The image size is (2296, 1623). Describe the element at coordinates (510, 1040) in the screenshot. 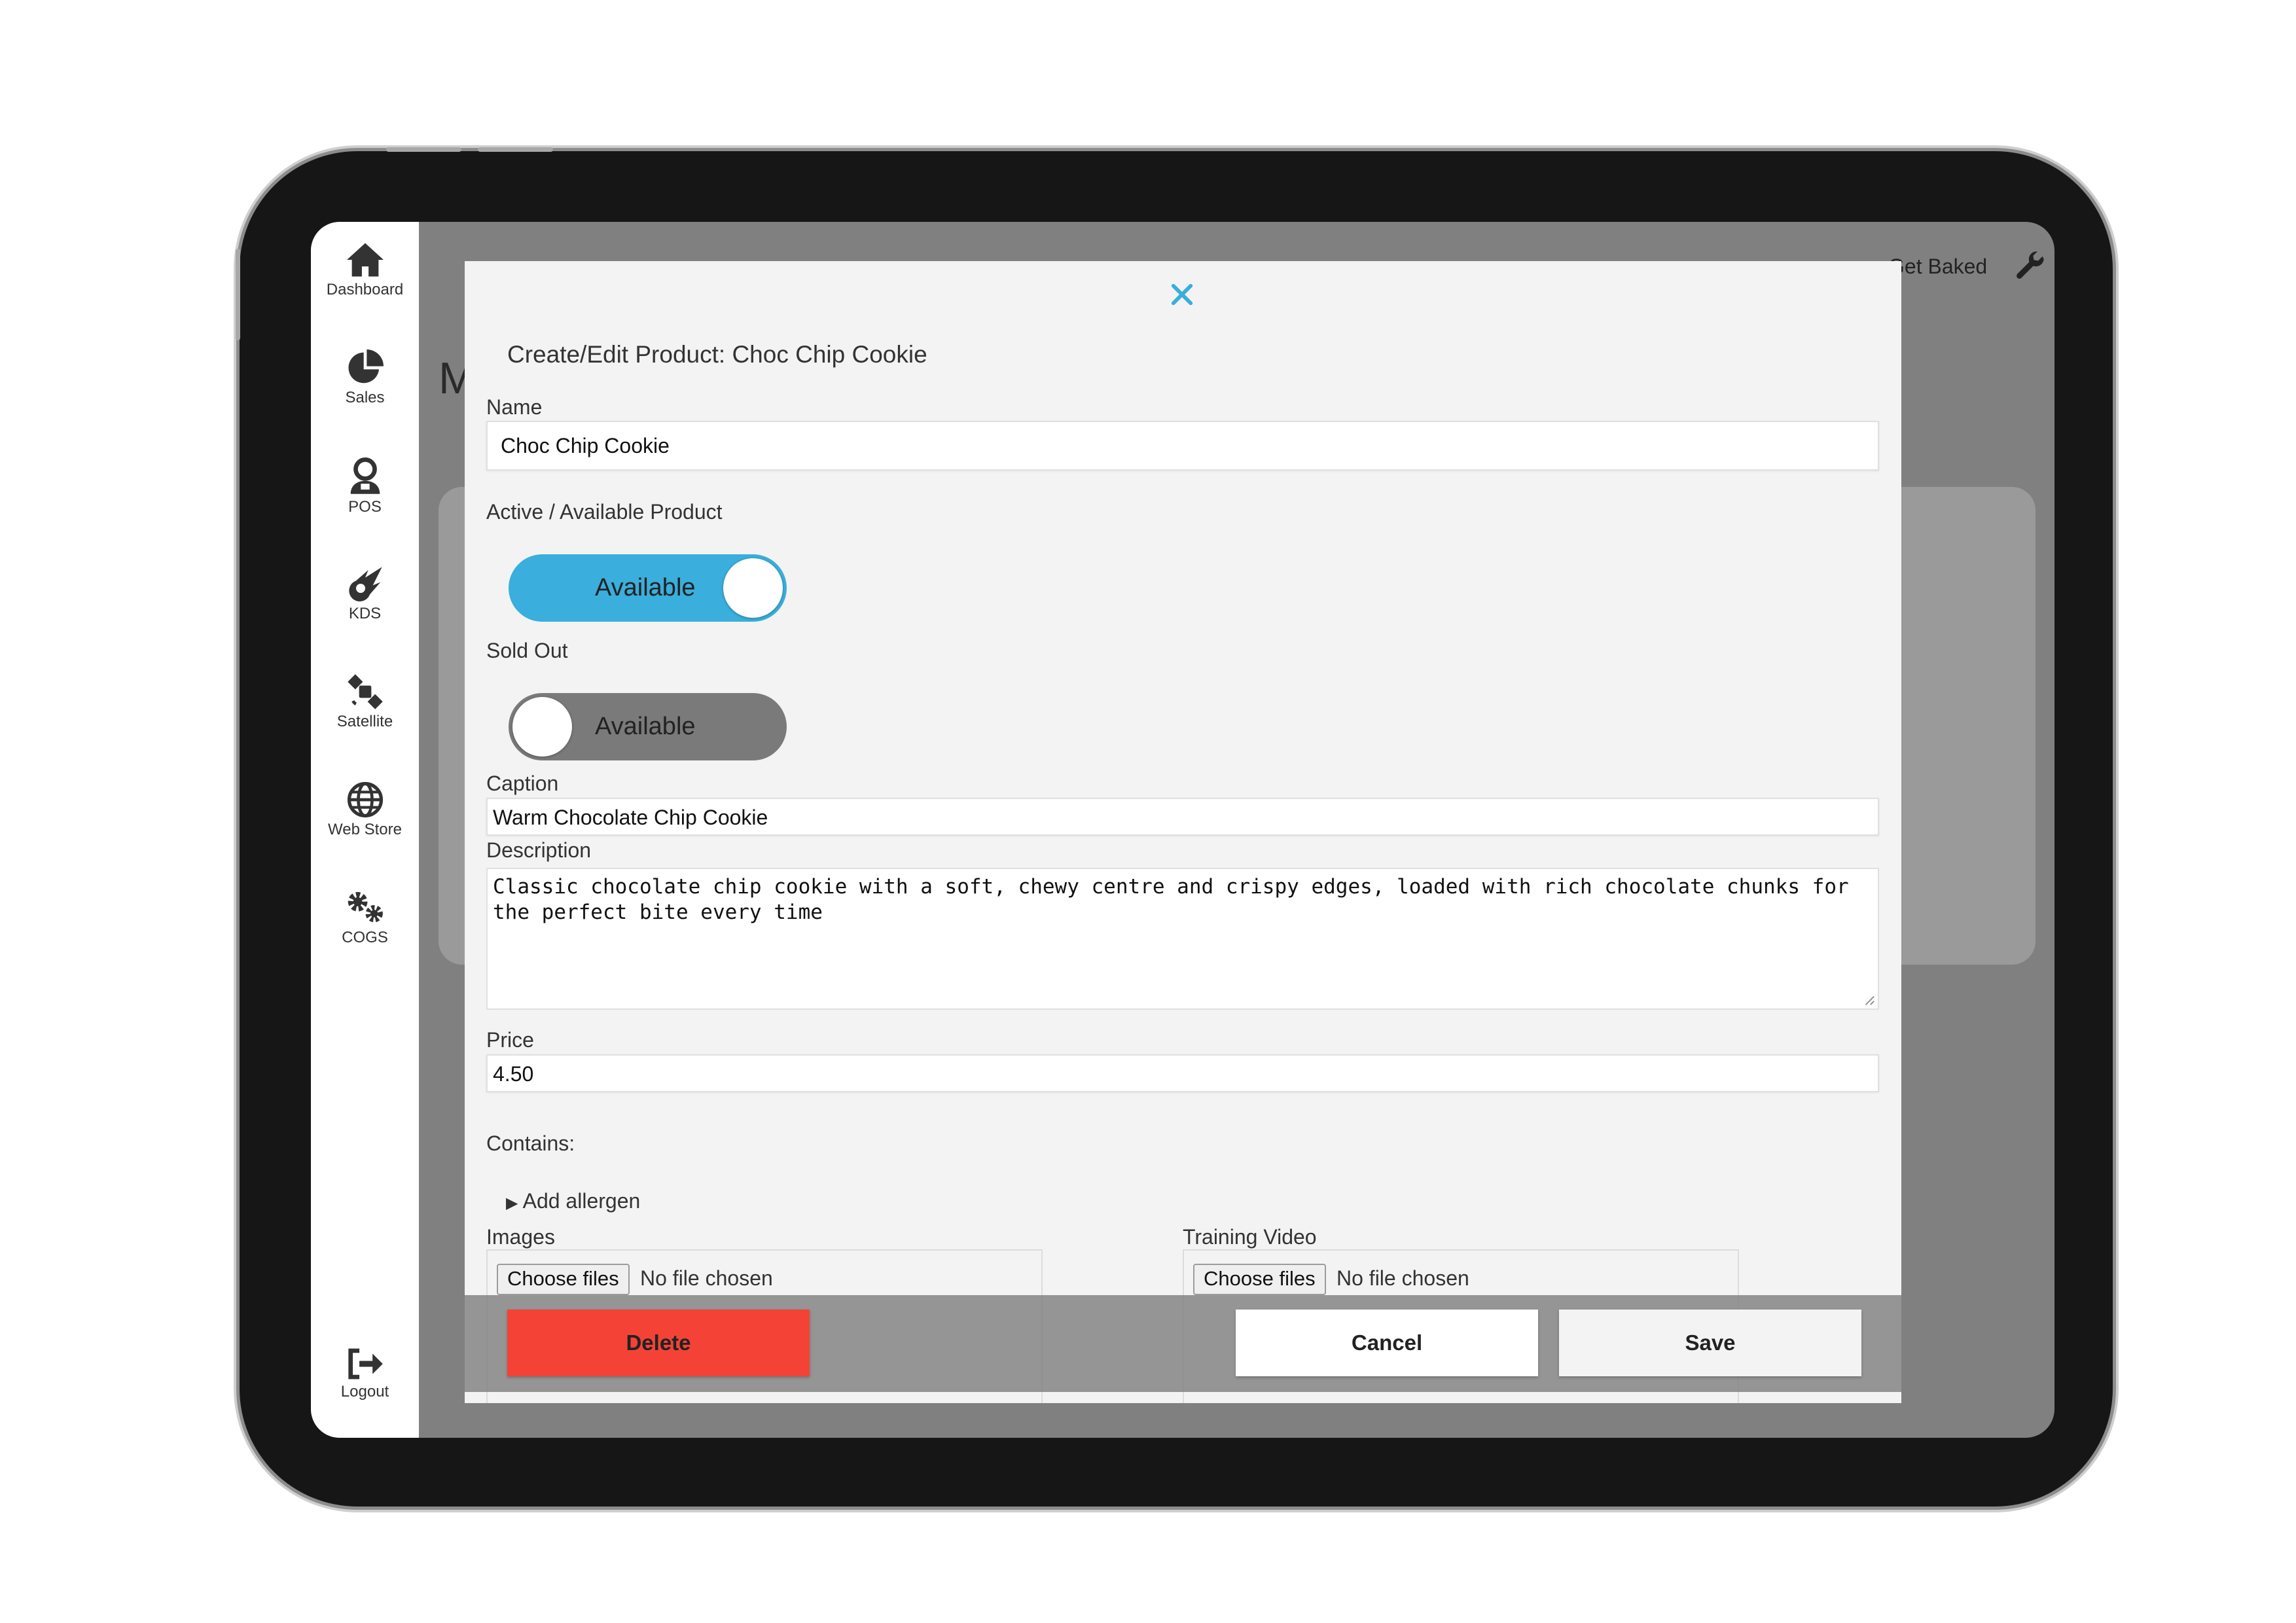

I see `price-label: Price` at that location.